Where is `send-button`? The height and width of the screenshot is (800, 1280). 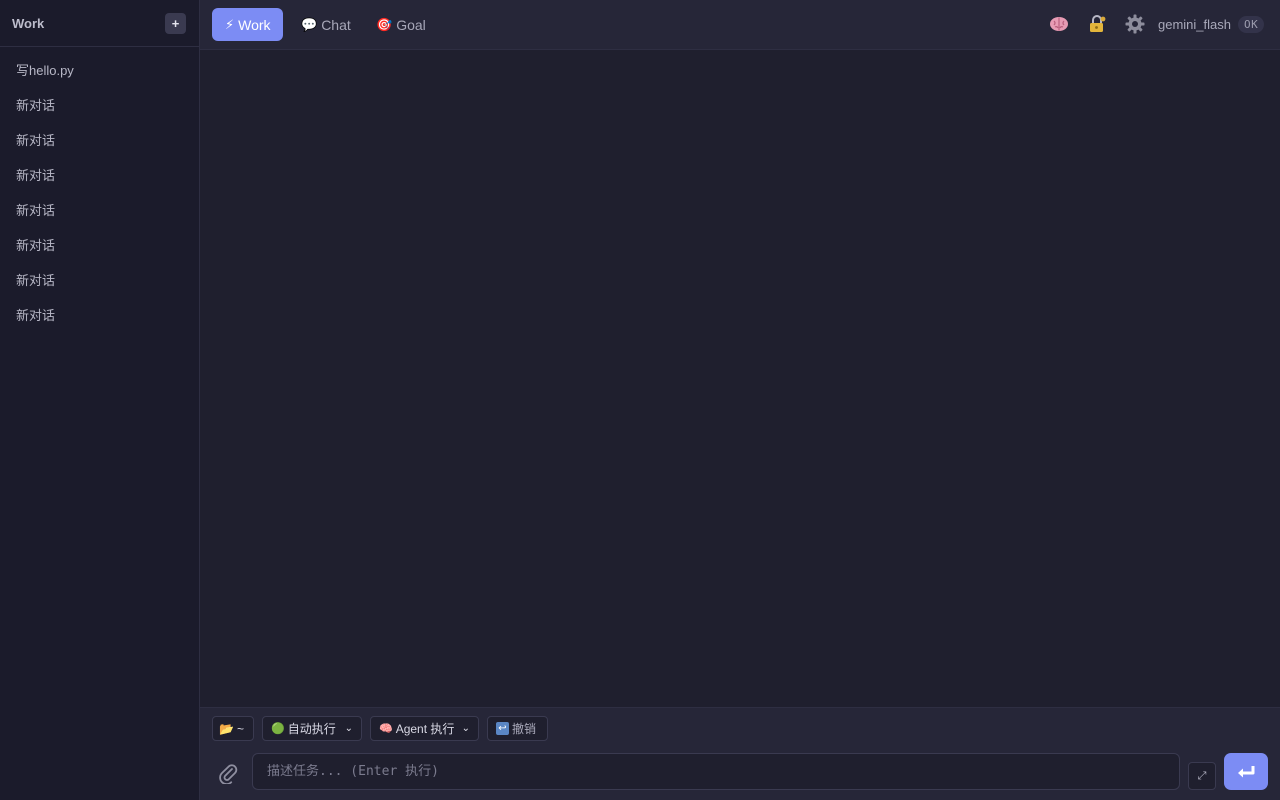
send-button is located at coordinates (1246, 771).